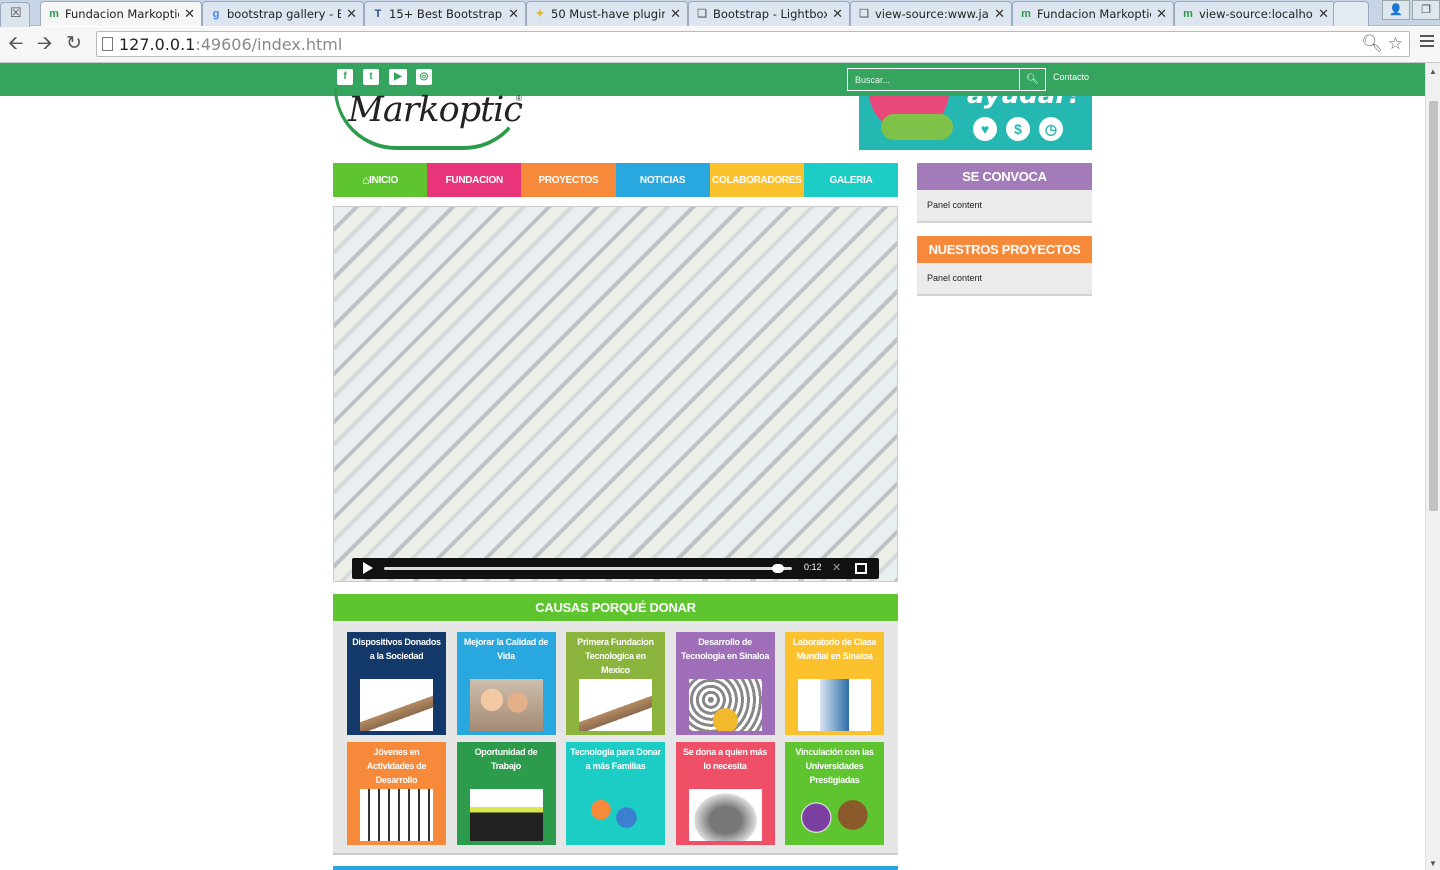  I want to click on back-icon: 🡨, so click(15, 44).